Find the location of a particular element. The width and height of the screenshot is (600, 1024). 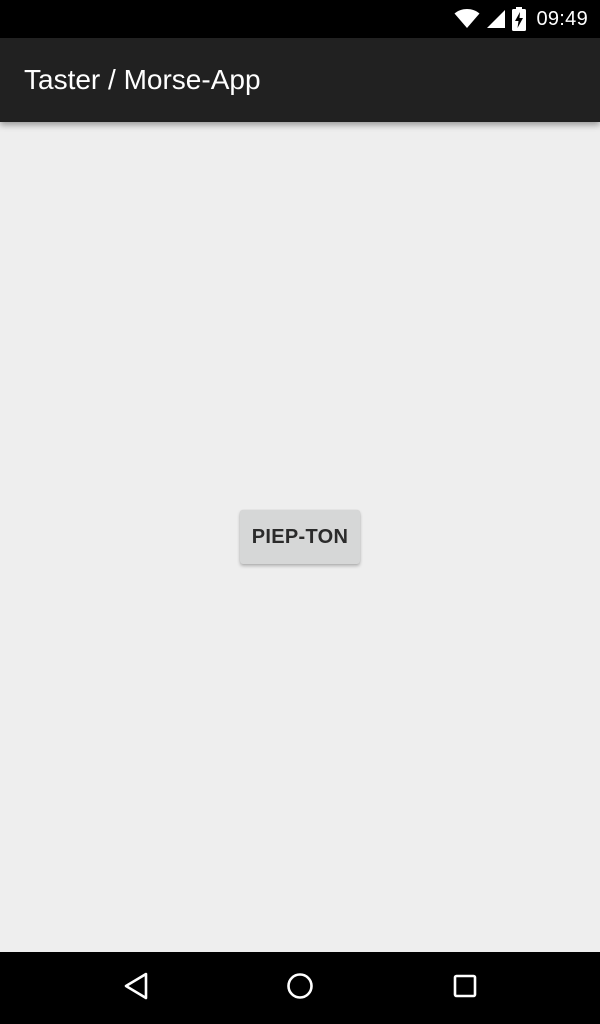

beep-button: PIEP-TON is located at coordinates (300, 537).